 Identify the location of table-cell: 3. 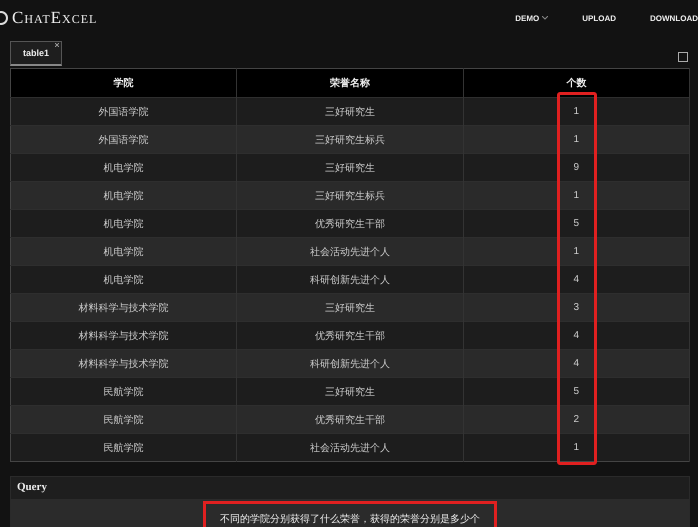
(576, 308).